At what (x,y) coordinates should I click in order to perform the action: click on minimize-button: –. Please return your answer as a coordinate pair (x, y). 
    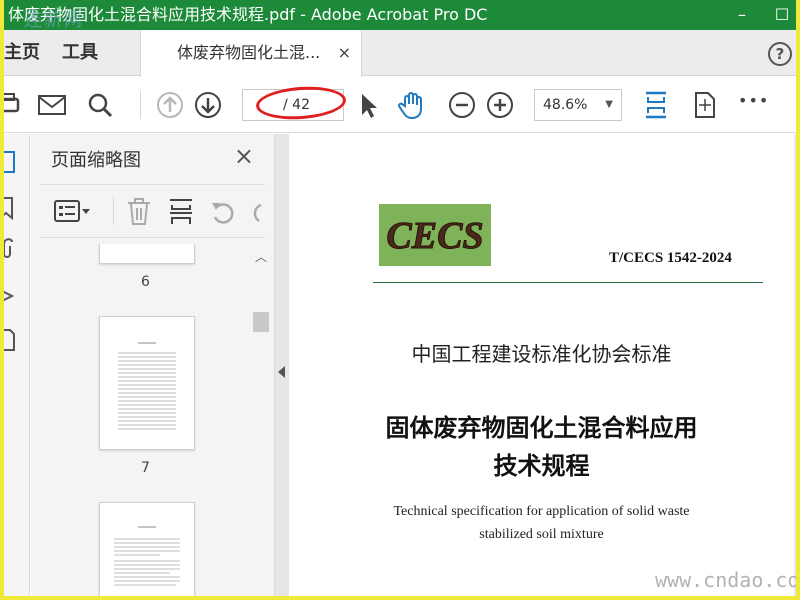
    Looking at the image, I should click on (742, 15).